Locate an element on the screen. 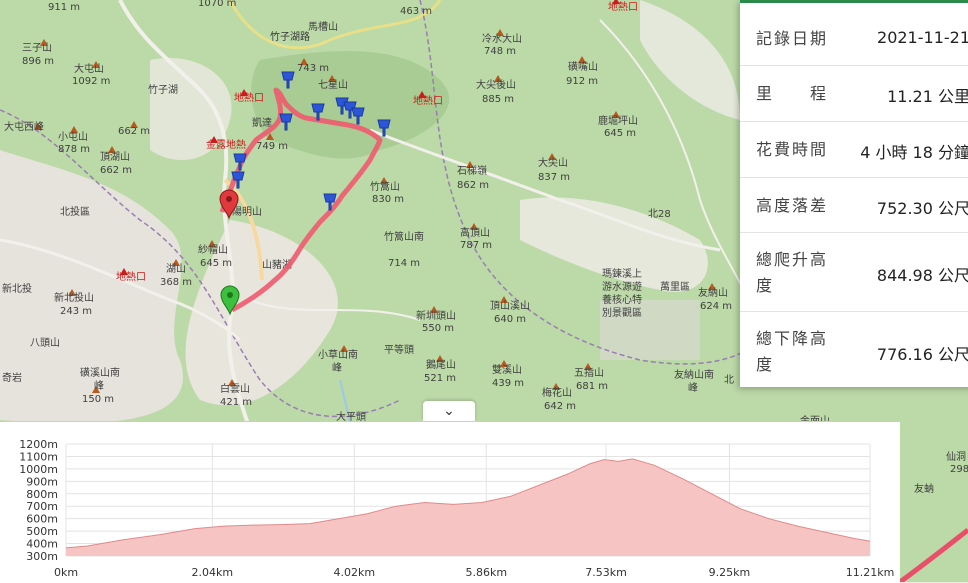 This screenshot has height=583, width=968. map-label: 大尖山 is located at coordinates (553, 162).